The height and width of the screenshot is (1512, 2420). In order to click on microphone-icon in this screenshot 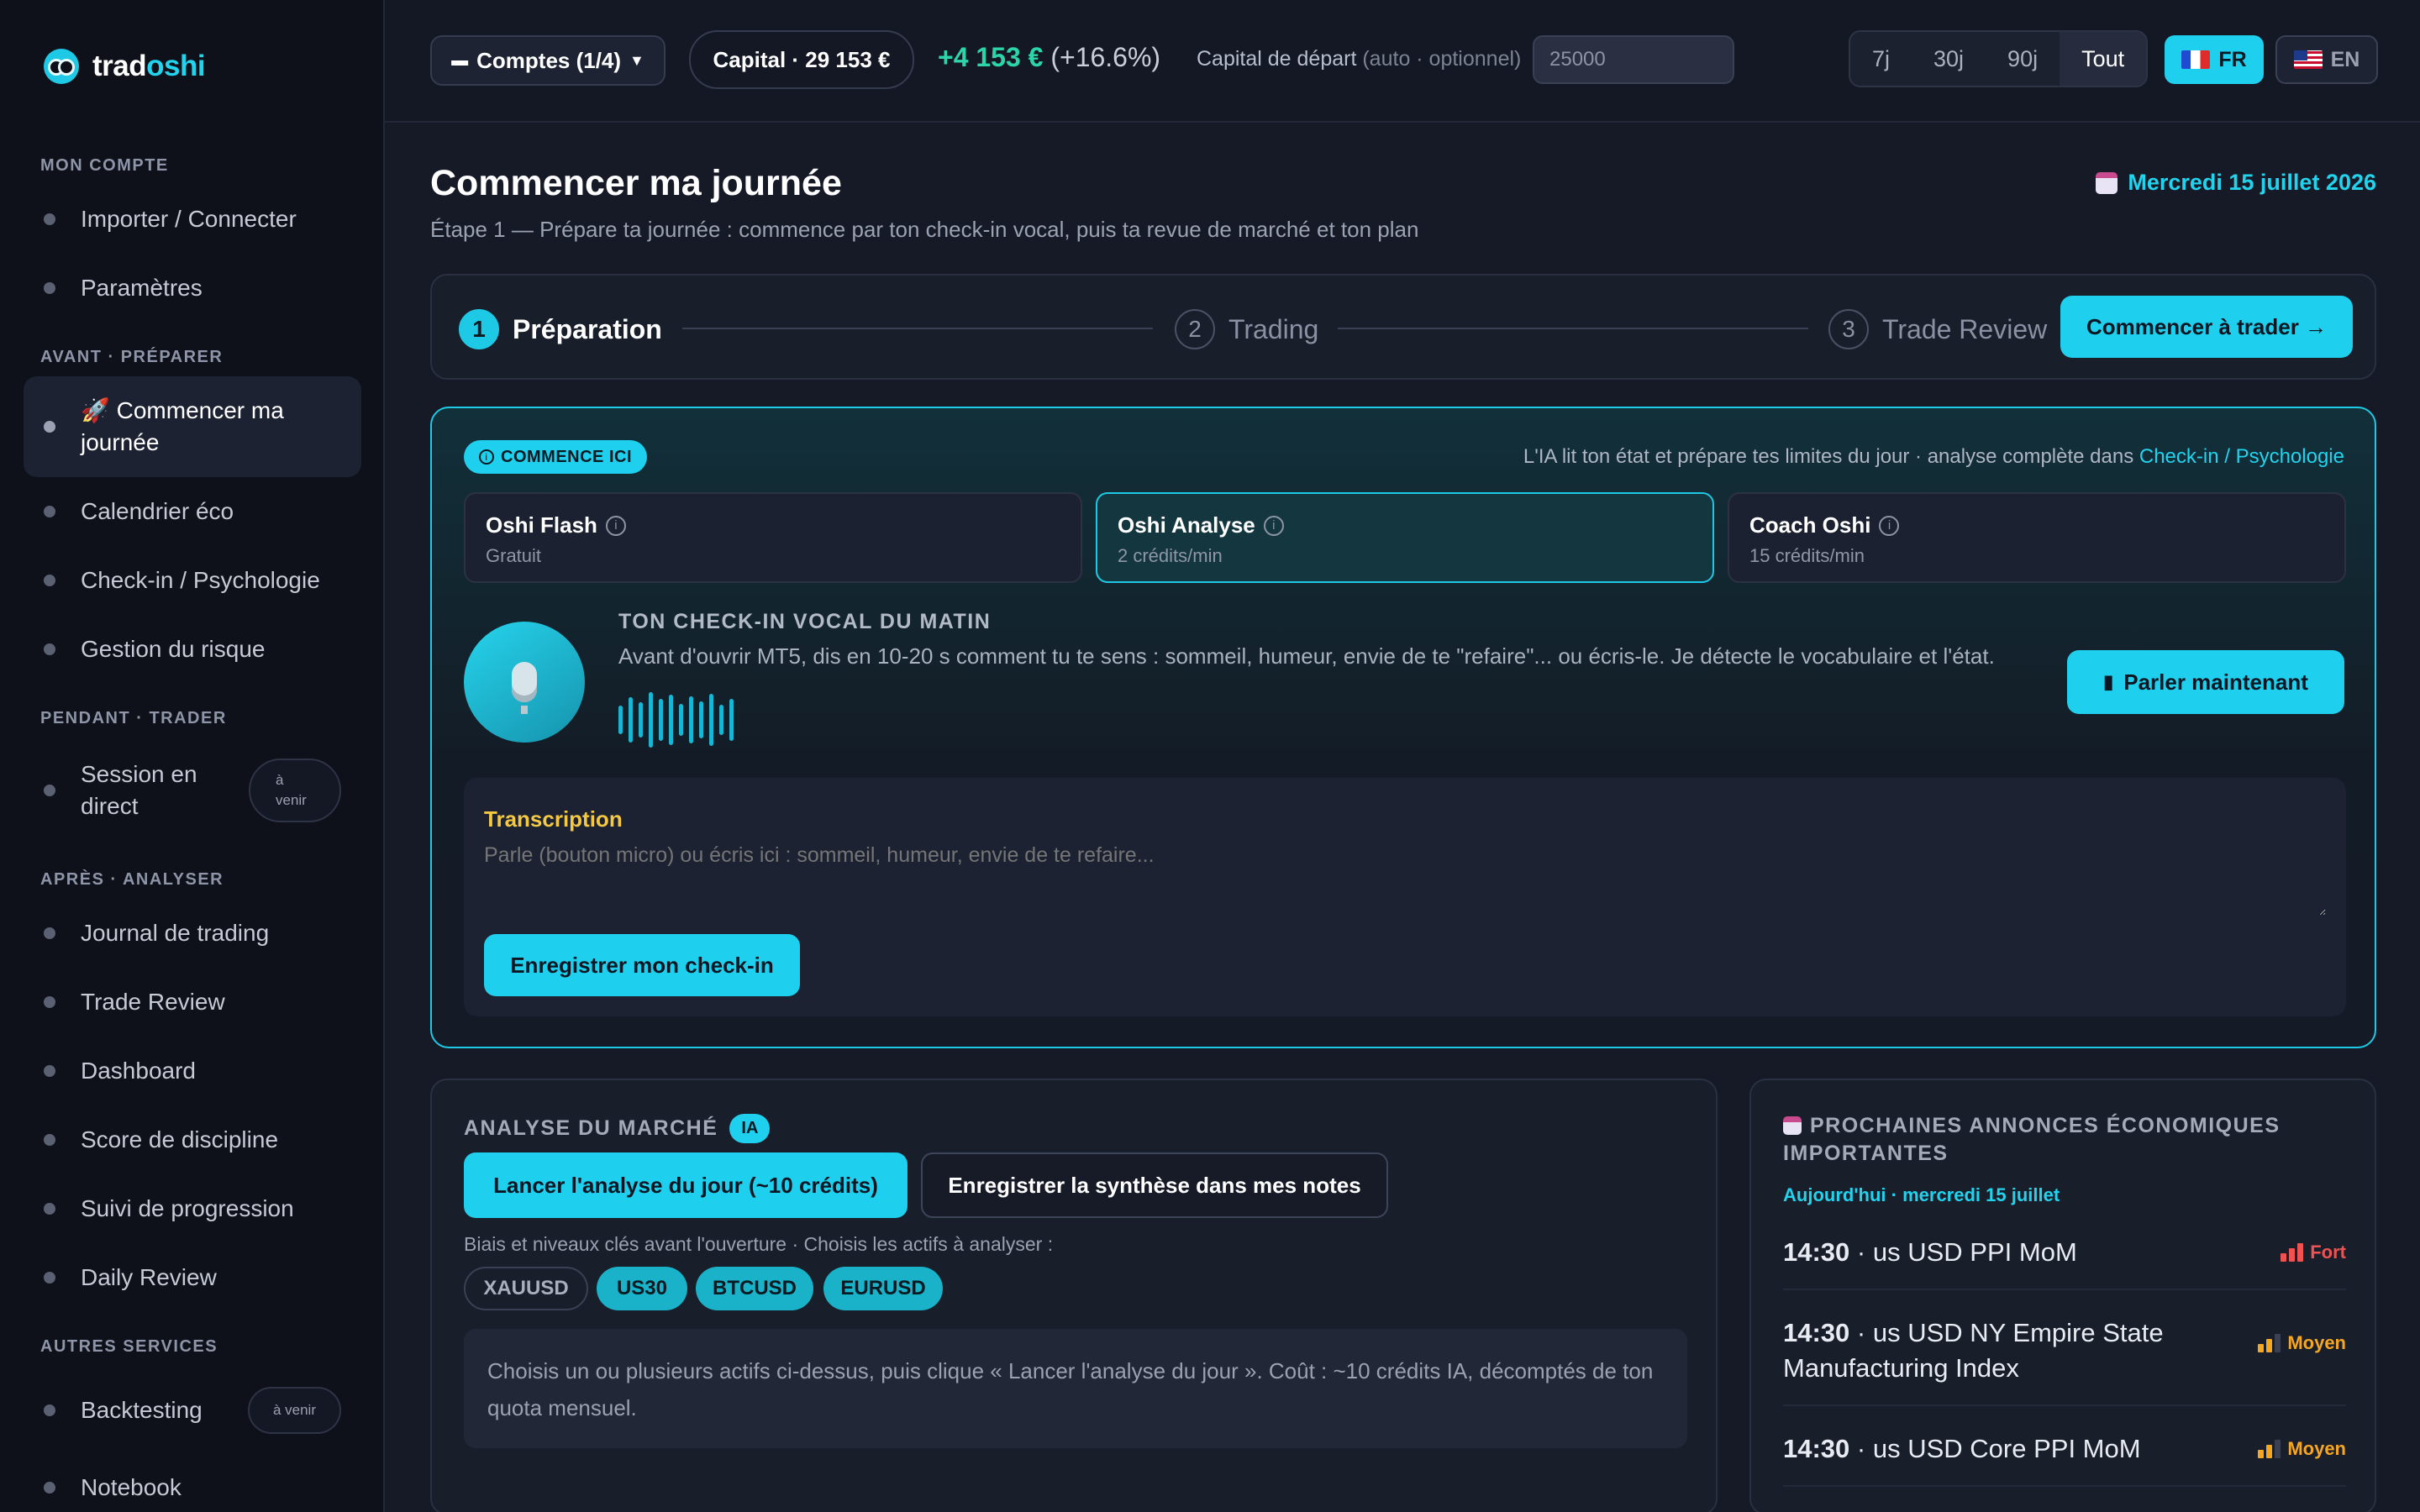, I will do `click(524, 688)`.